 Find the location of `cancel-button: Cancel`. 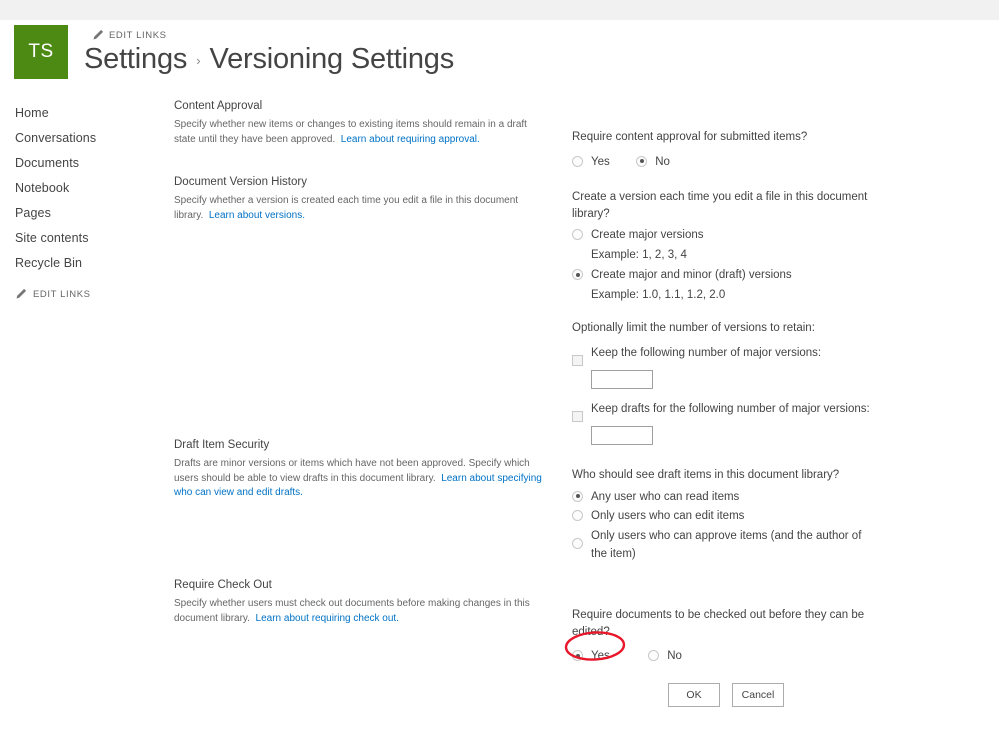

cancel-button: Cancel is located at coordinates (758, 695).